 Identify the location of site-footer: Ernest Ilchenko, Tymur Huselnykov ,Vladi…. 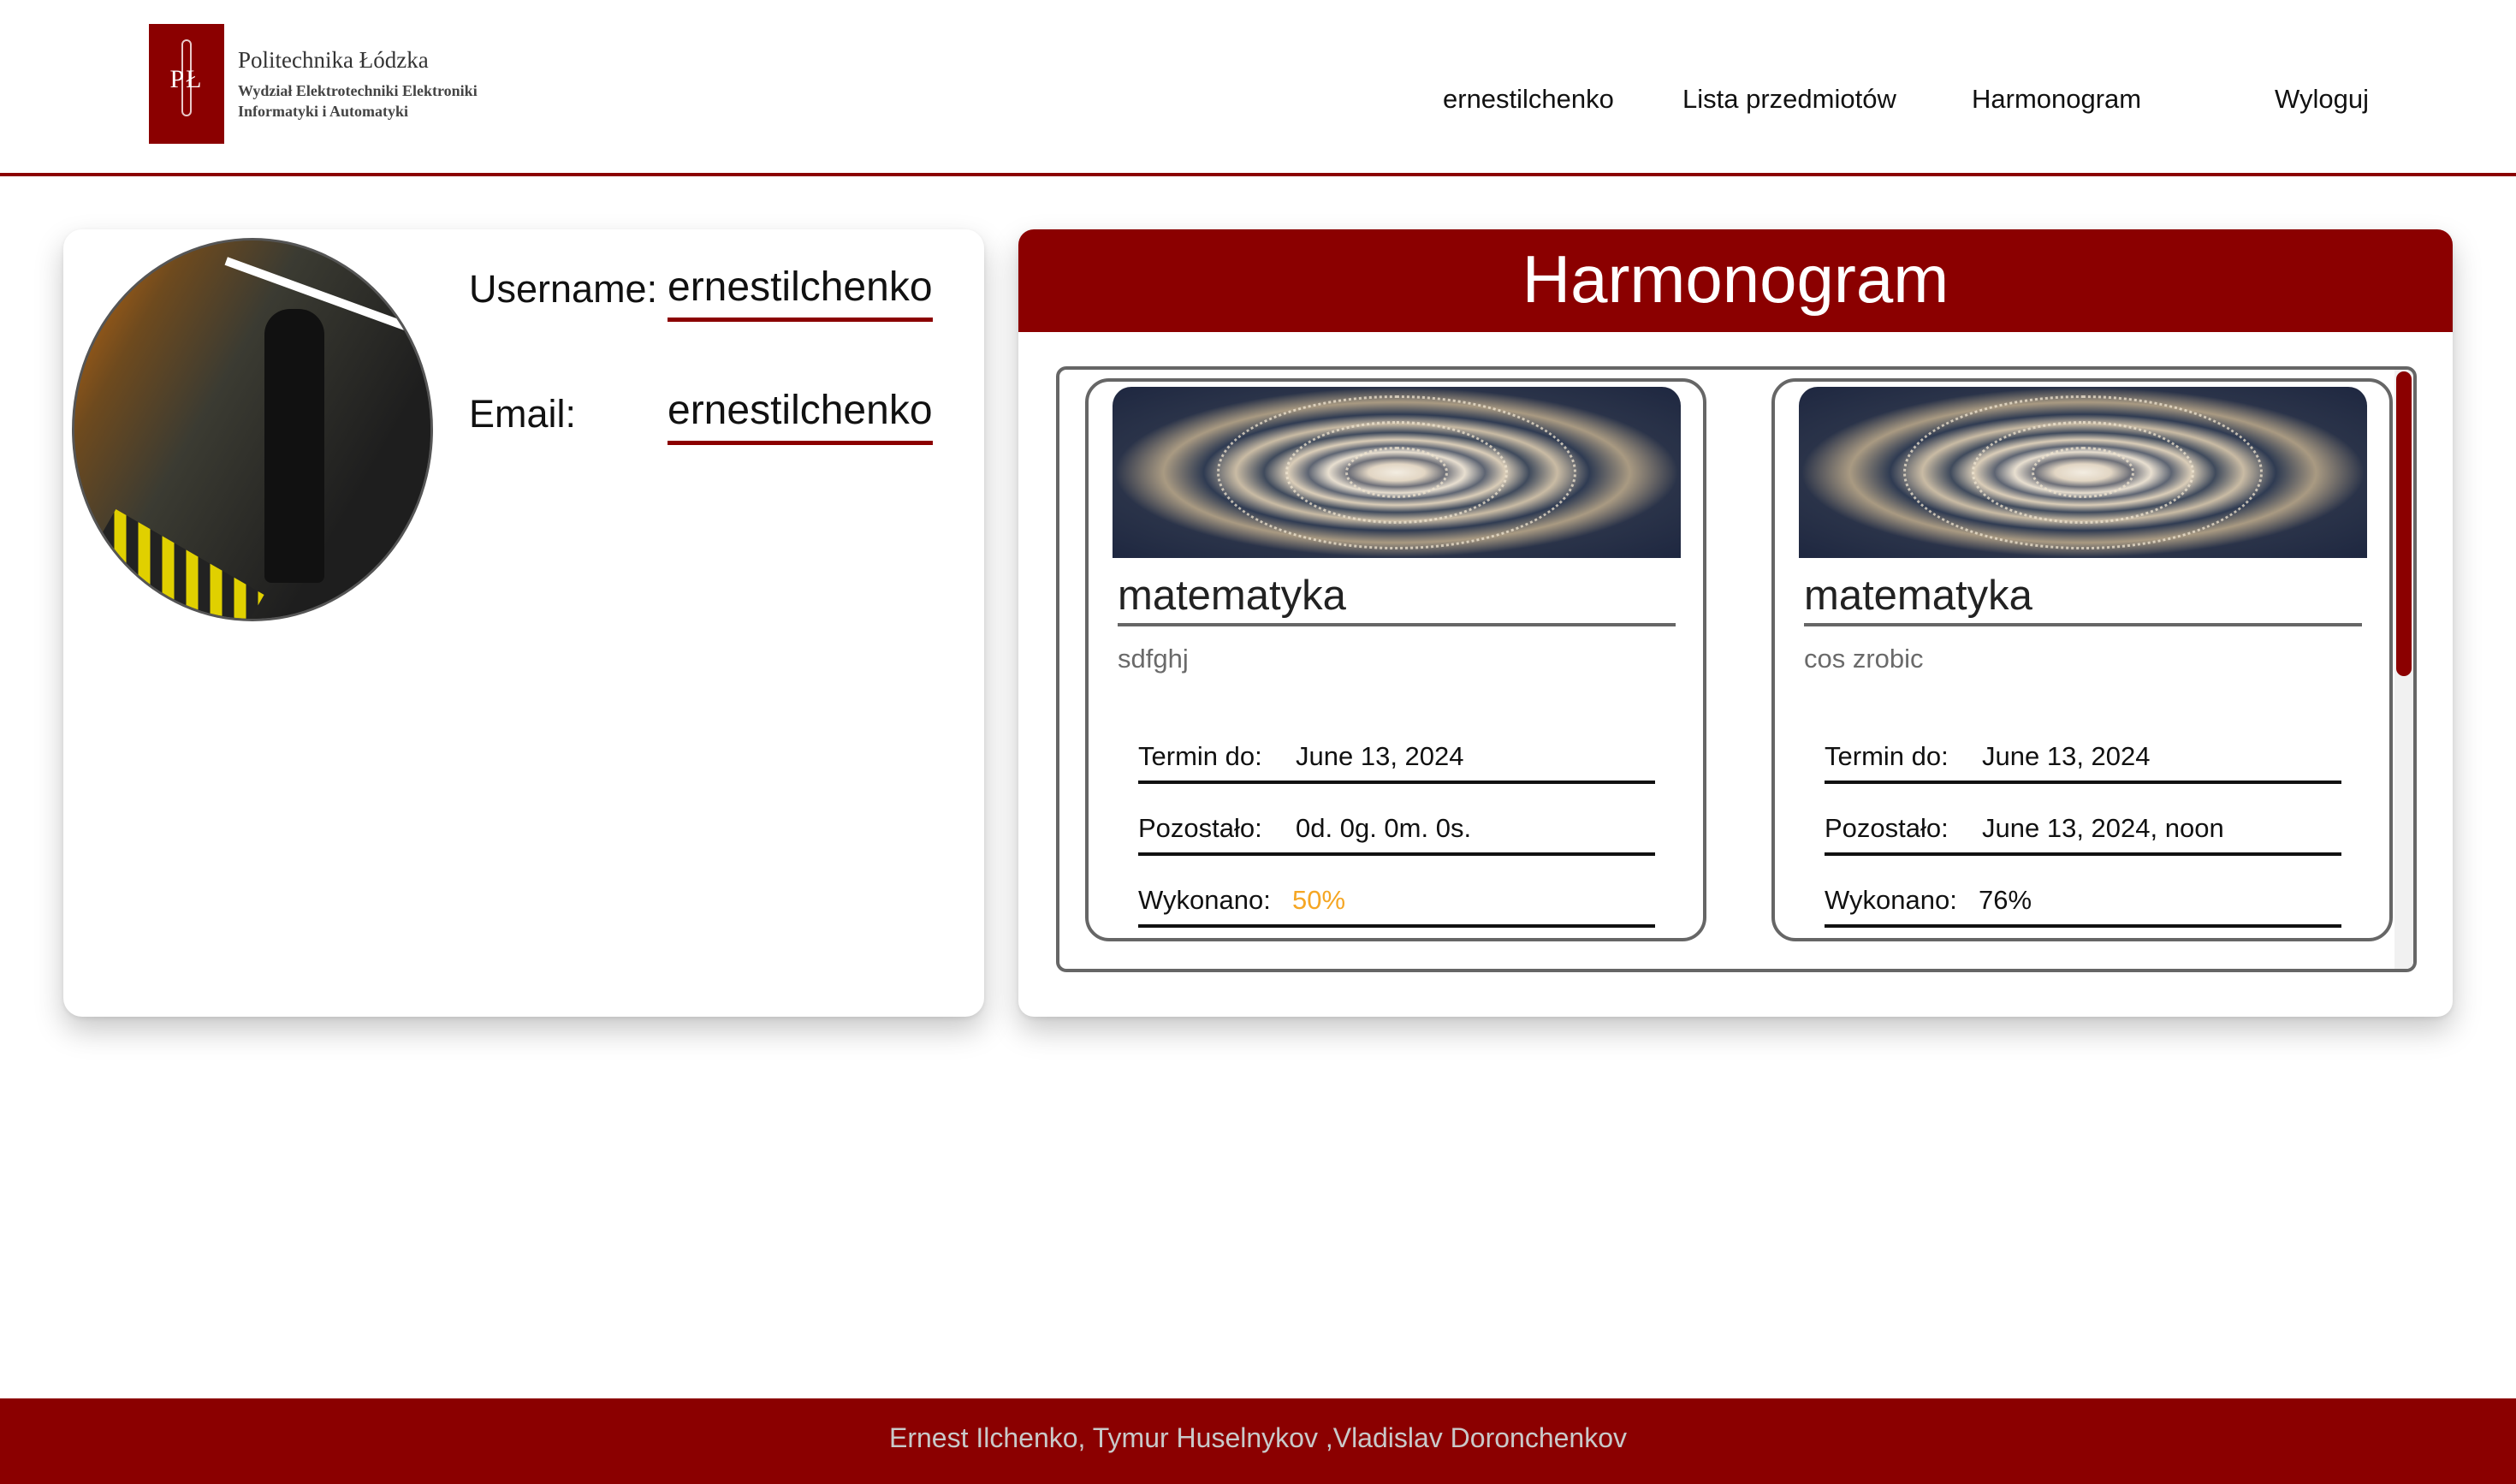
(1258, 1441).